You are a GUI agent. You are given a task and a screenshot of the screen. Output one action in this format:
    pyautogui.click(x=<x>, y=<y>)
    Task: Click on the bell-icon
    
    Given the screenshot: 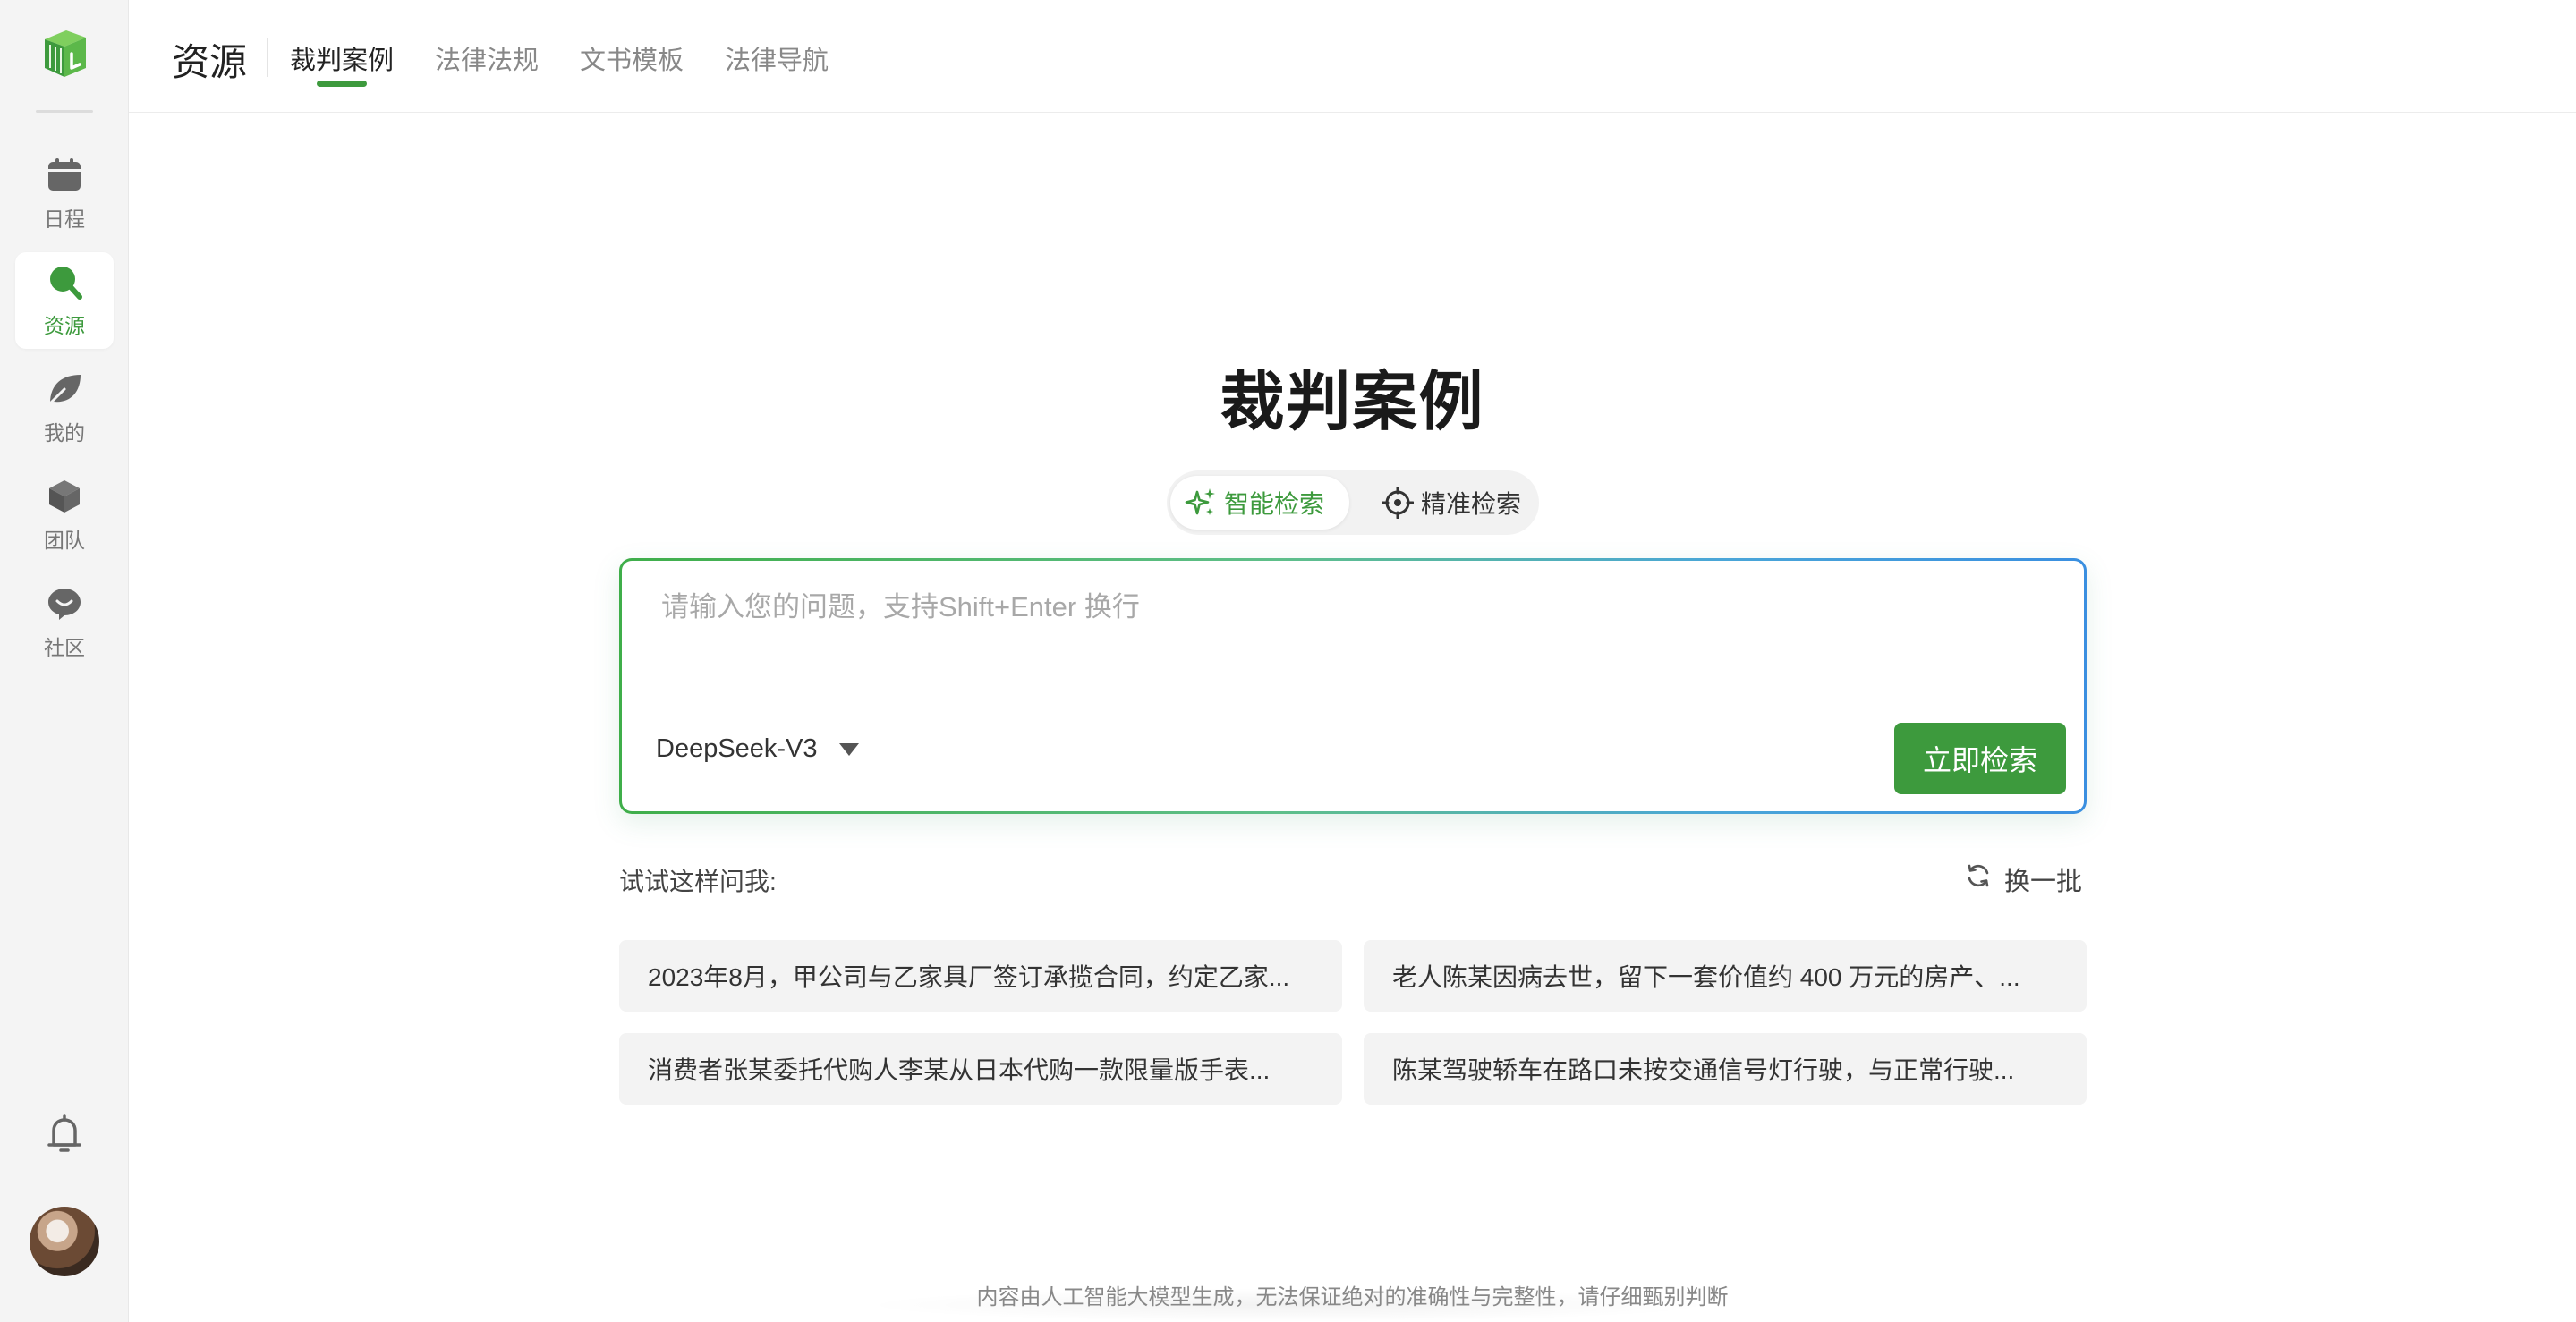 What is the action you would take?
    pyautogui.click(x=64, y=1134)
    